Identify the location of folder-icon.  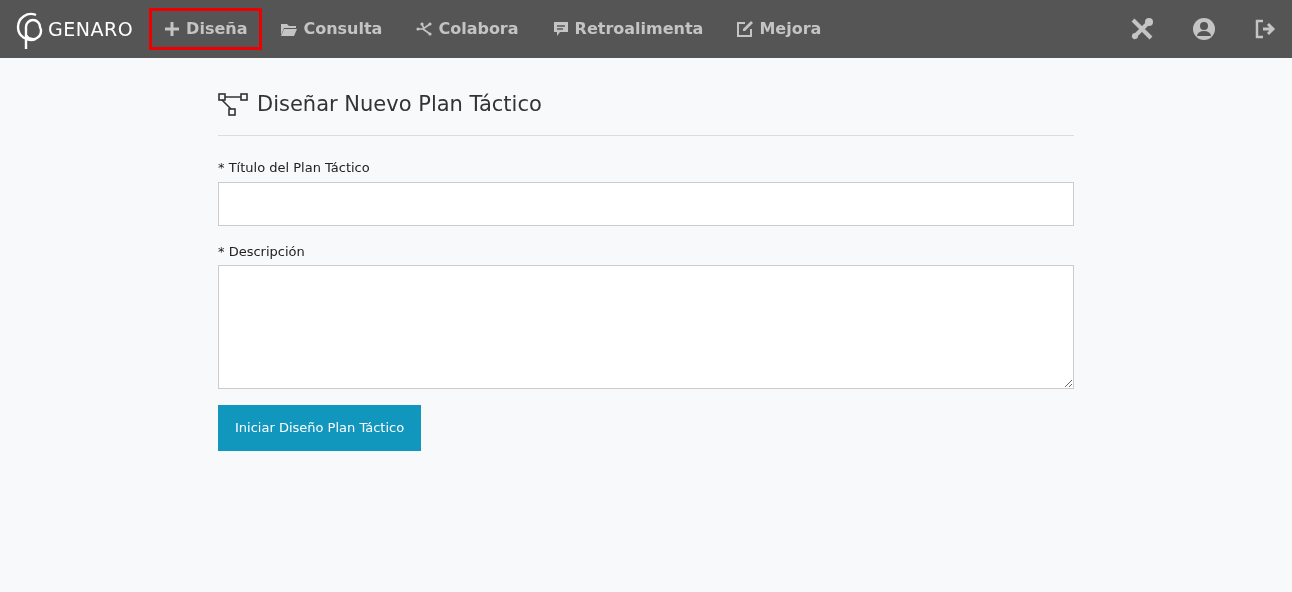
(289, 29).